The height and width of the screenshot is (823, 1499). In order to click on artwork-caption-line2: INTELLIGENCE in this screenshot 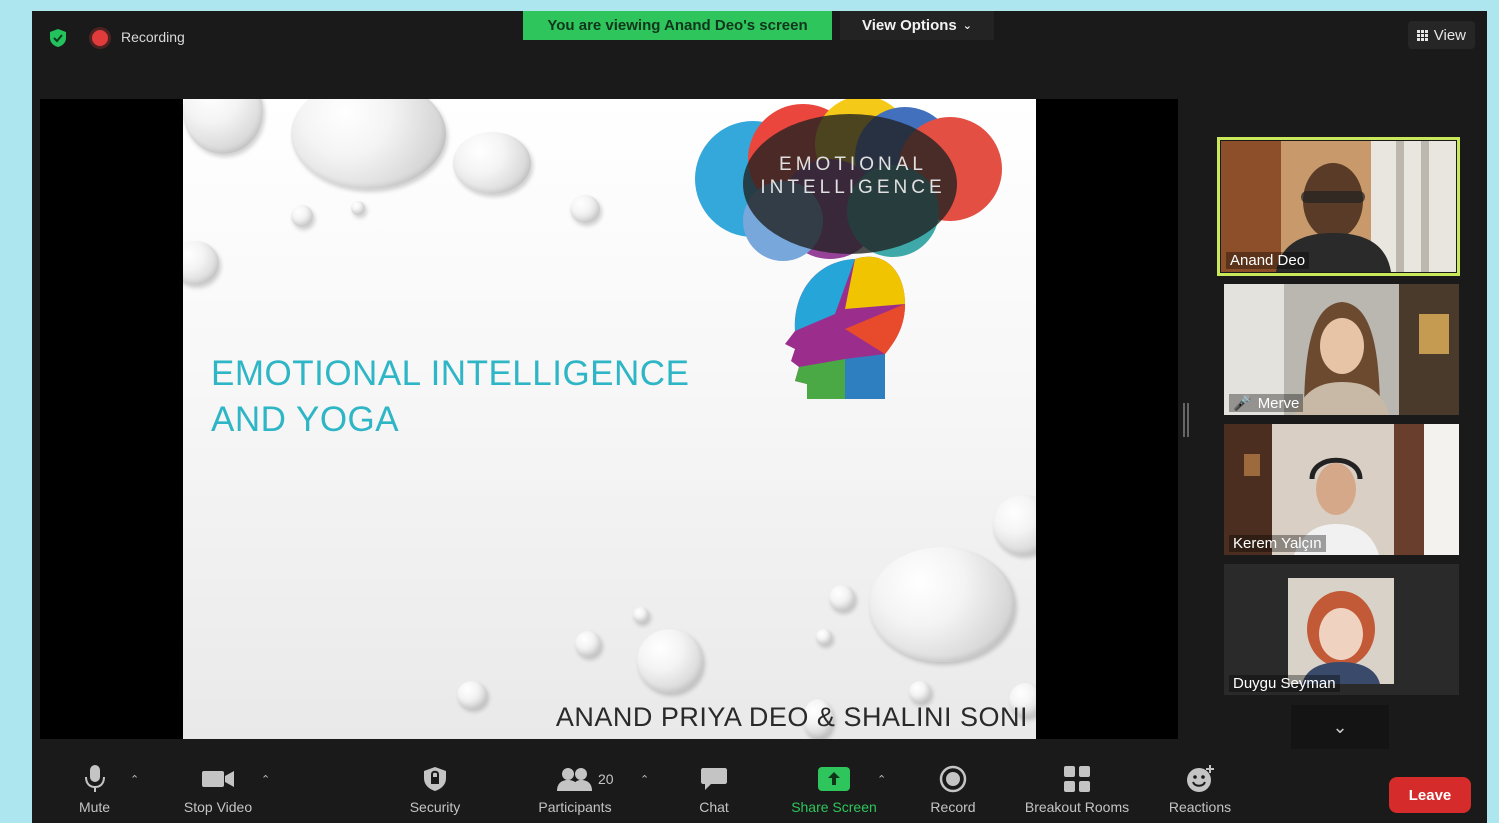, I will do `click(853, 187)`.